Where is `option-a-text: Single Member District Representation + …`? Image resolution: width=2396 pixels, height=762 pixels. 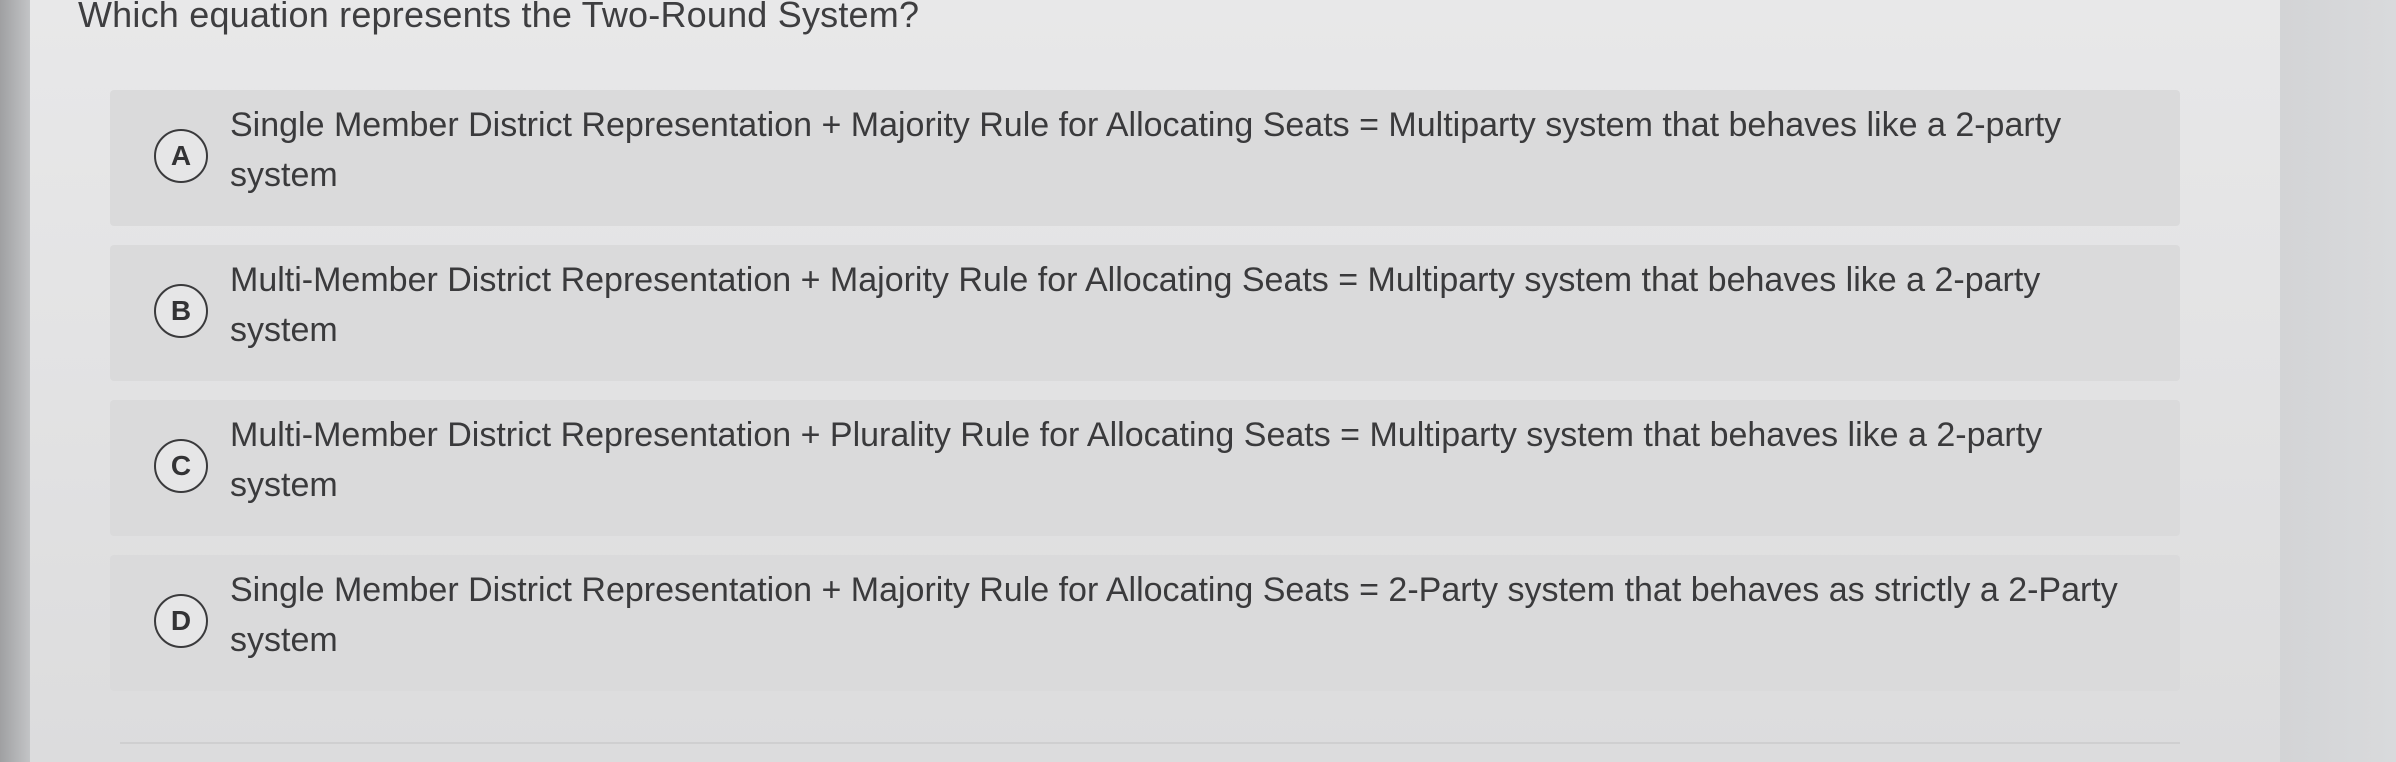
option-a-text: Single Member District Representation + … is located at coordinates (1146, 150).